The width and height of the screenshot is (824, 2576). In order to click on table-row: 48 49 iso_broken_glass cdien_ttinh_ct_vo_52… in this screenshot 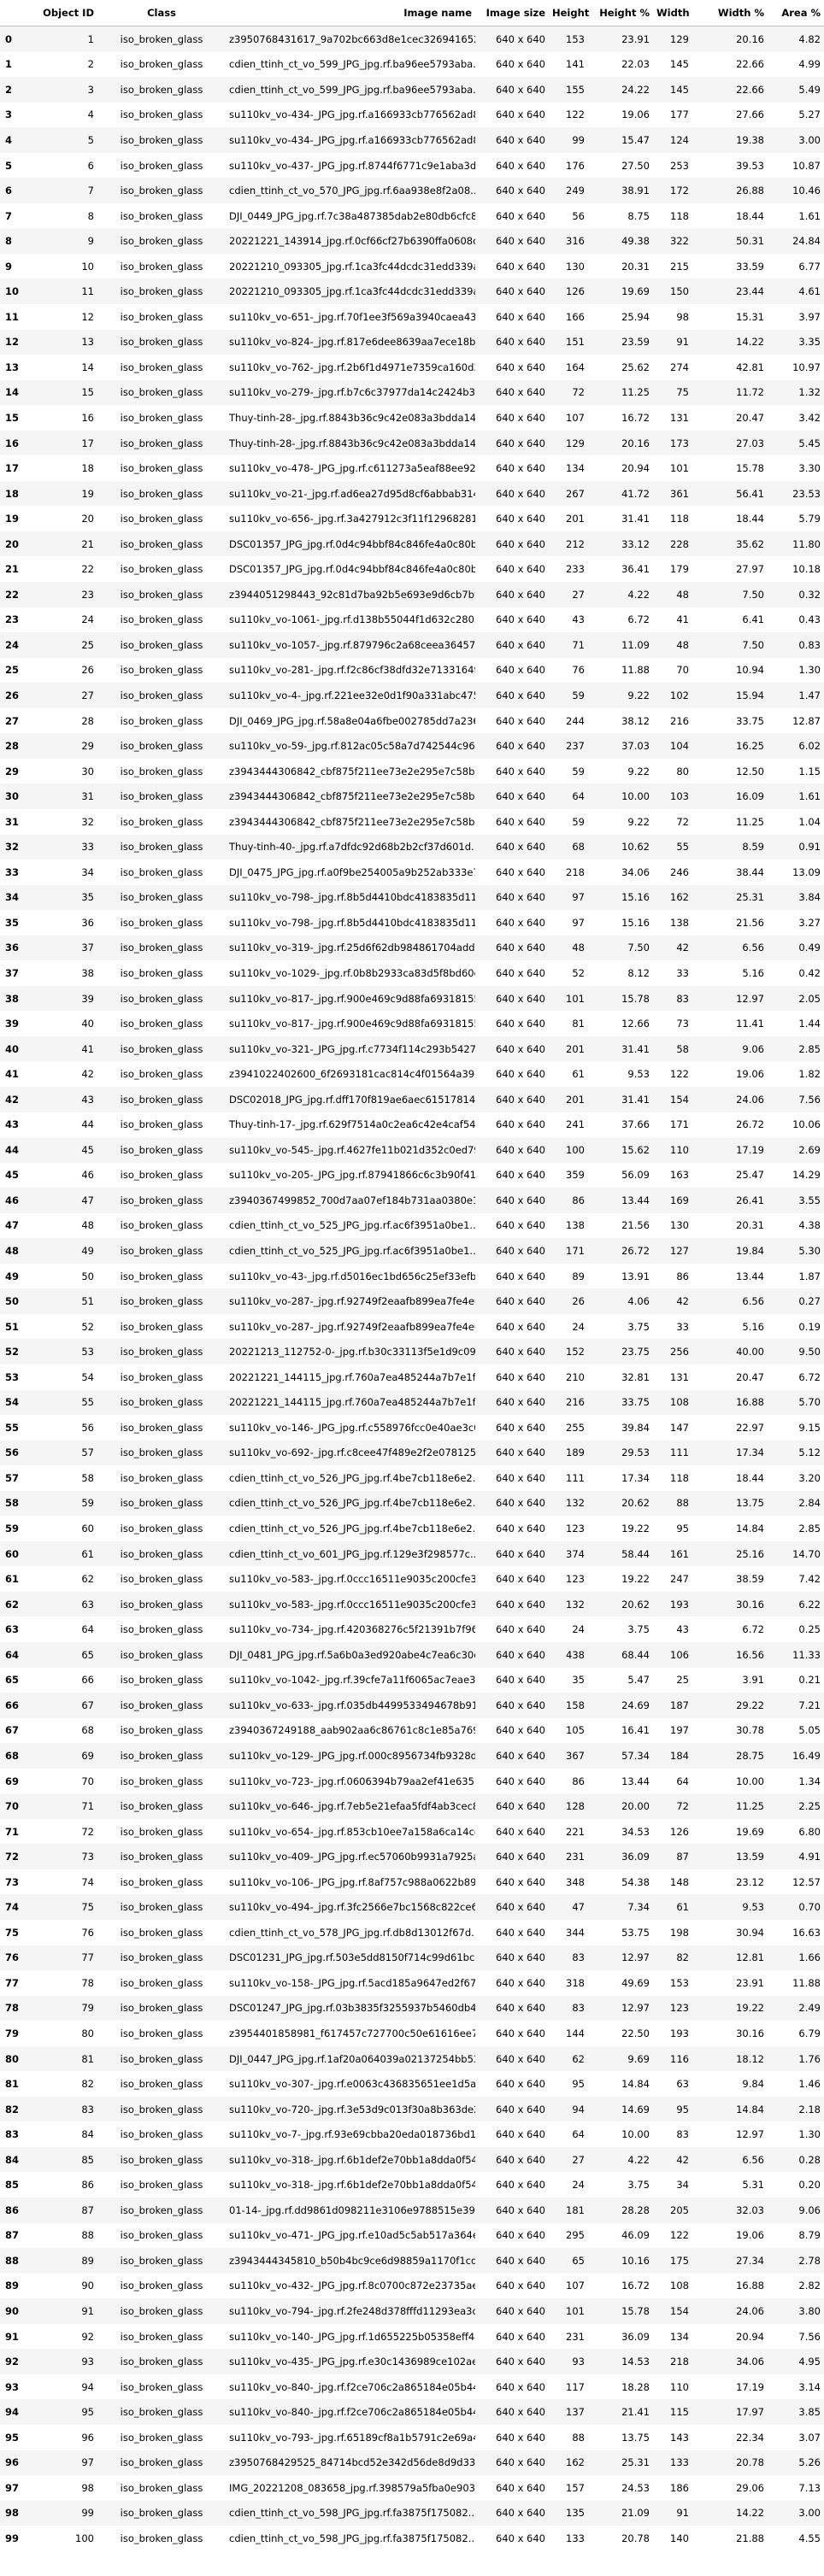, I will do `click(412, 1251)`.